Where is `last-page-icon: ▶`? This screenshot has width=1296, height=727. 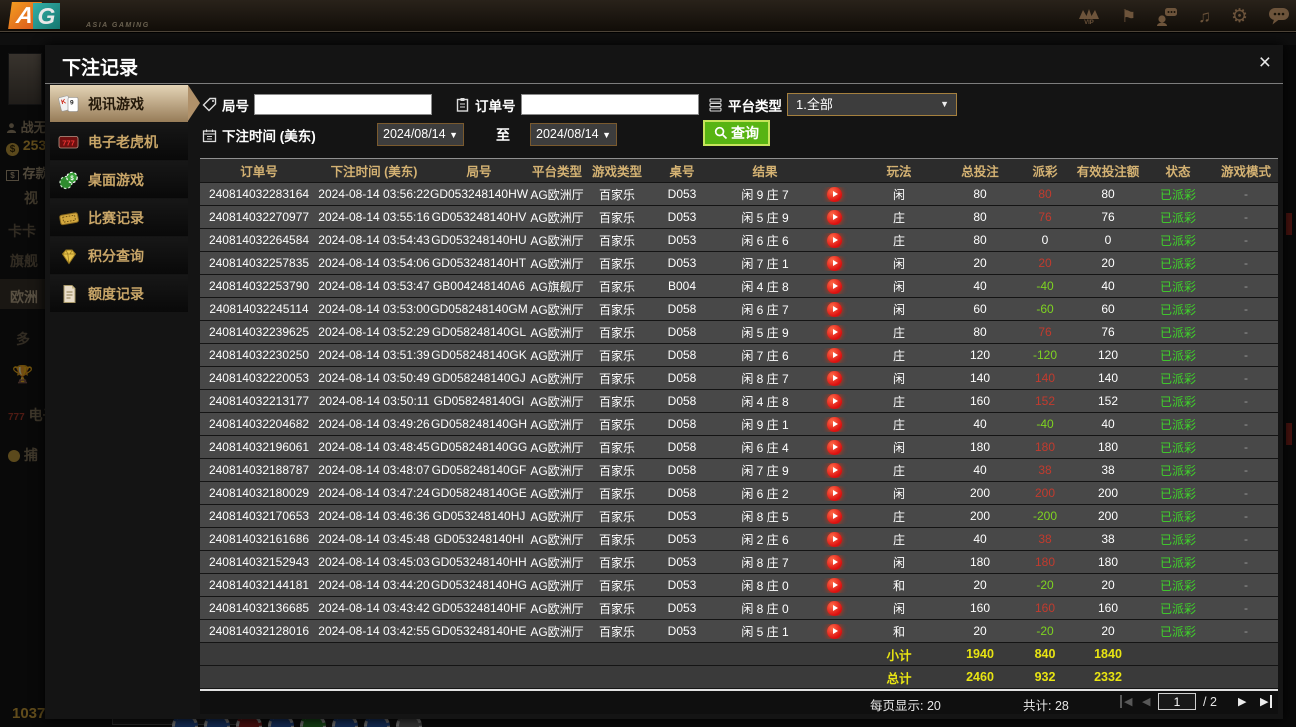 last-page-icon: ▶ is located at coordinates (1266, 701).